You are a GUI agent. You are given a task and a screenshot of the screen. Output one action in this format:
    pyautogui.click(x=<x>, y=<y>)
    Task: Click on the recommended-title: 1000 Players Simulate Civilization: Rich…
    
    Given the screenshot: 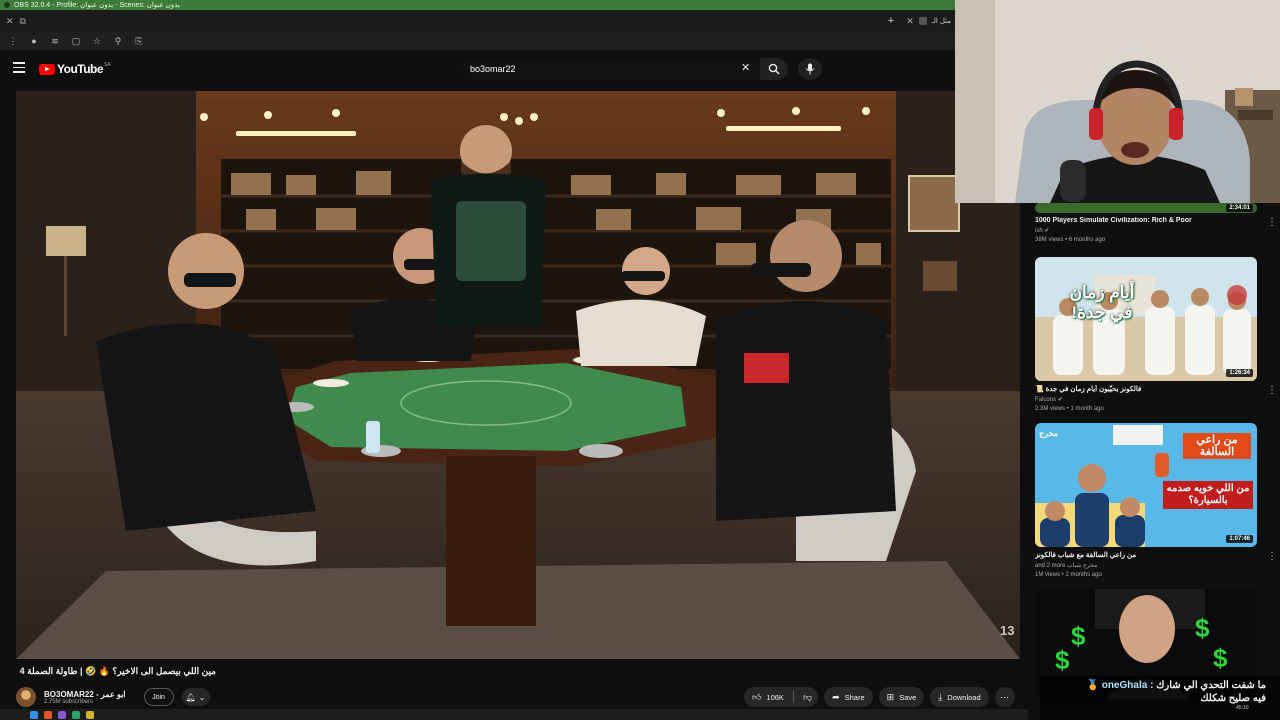 What is the action you would take?
    pyautogui.click(x=1146, y=220)
    